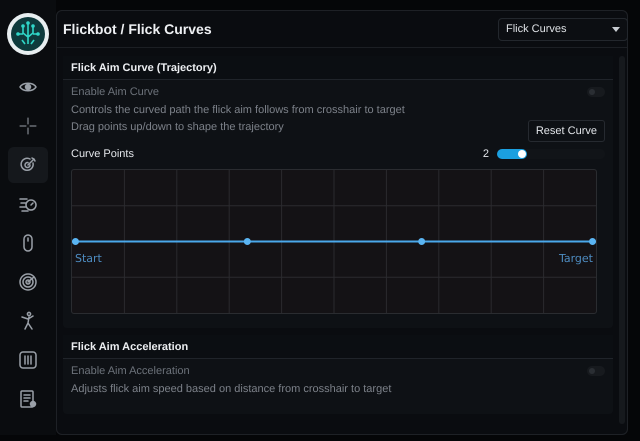 The width and height of the screenshot is (640, 441). I want to click on description-text: Controls the curved path the flick aim follows from crosshair to target, so click(238, 110).